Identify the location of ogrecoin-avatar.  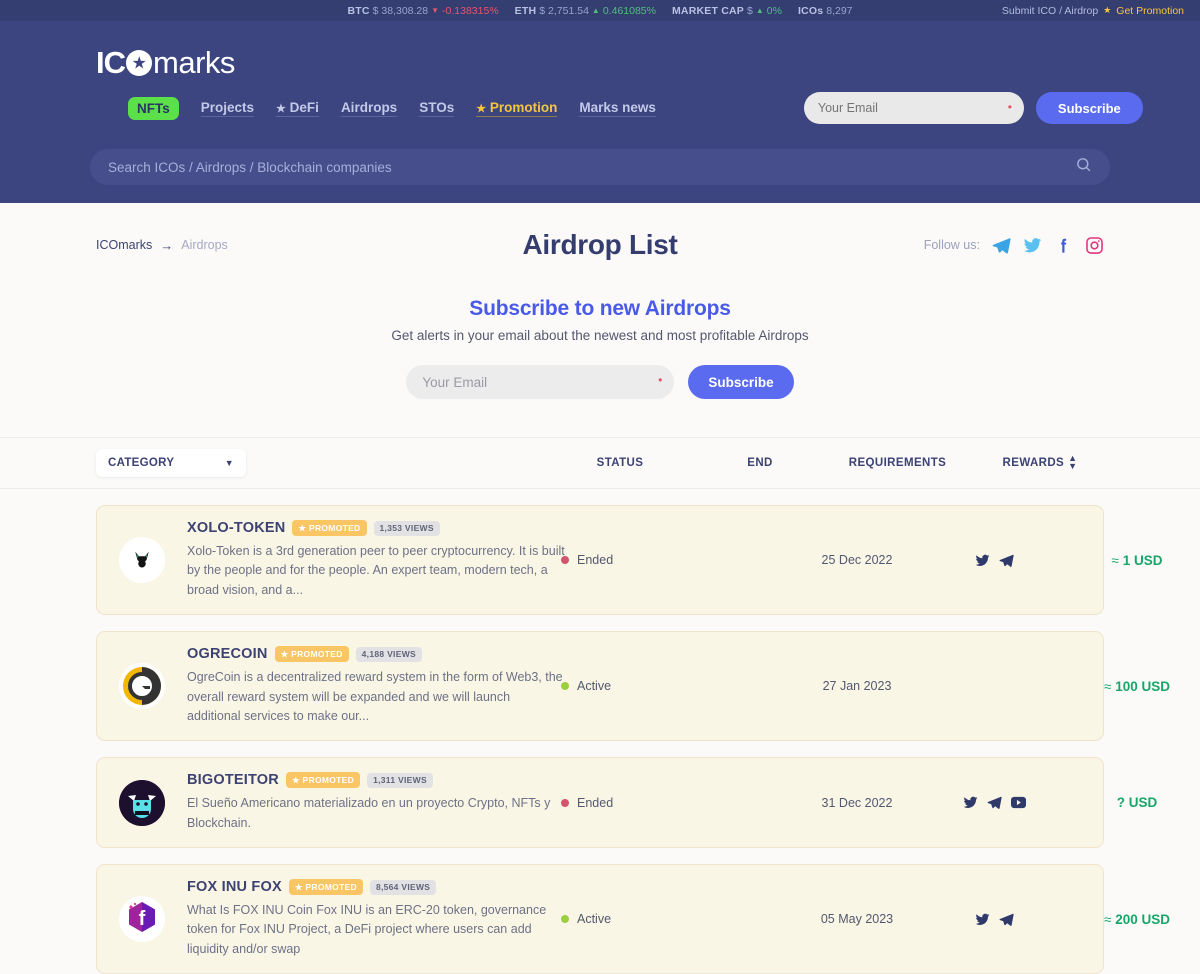
(142, 686).